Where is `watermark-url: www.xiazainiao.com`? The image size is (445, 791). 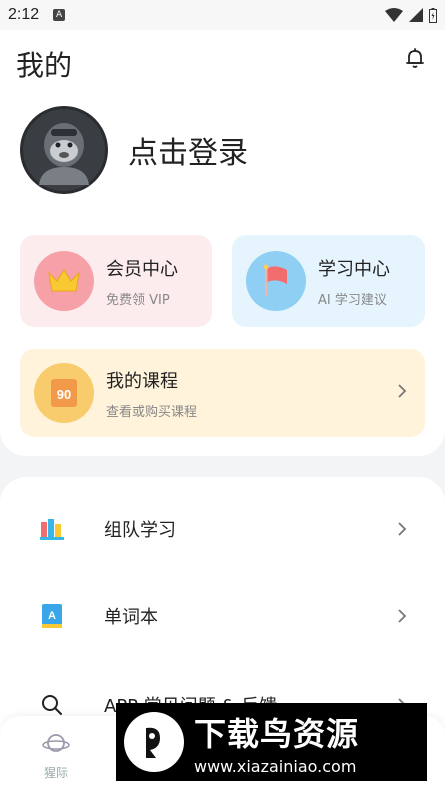 watermark-url: www.xiazainiao.com is located at coordinates (275, 766).